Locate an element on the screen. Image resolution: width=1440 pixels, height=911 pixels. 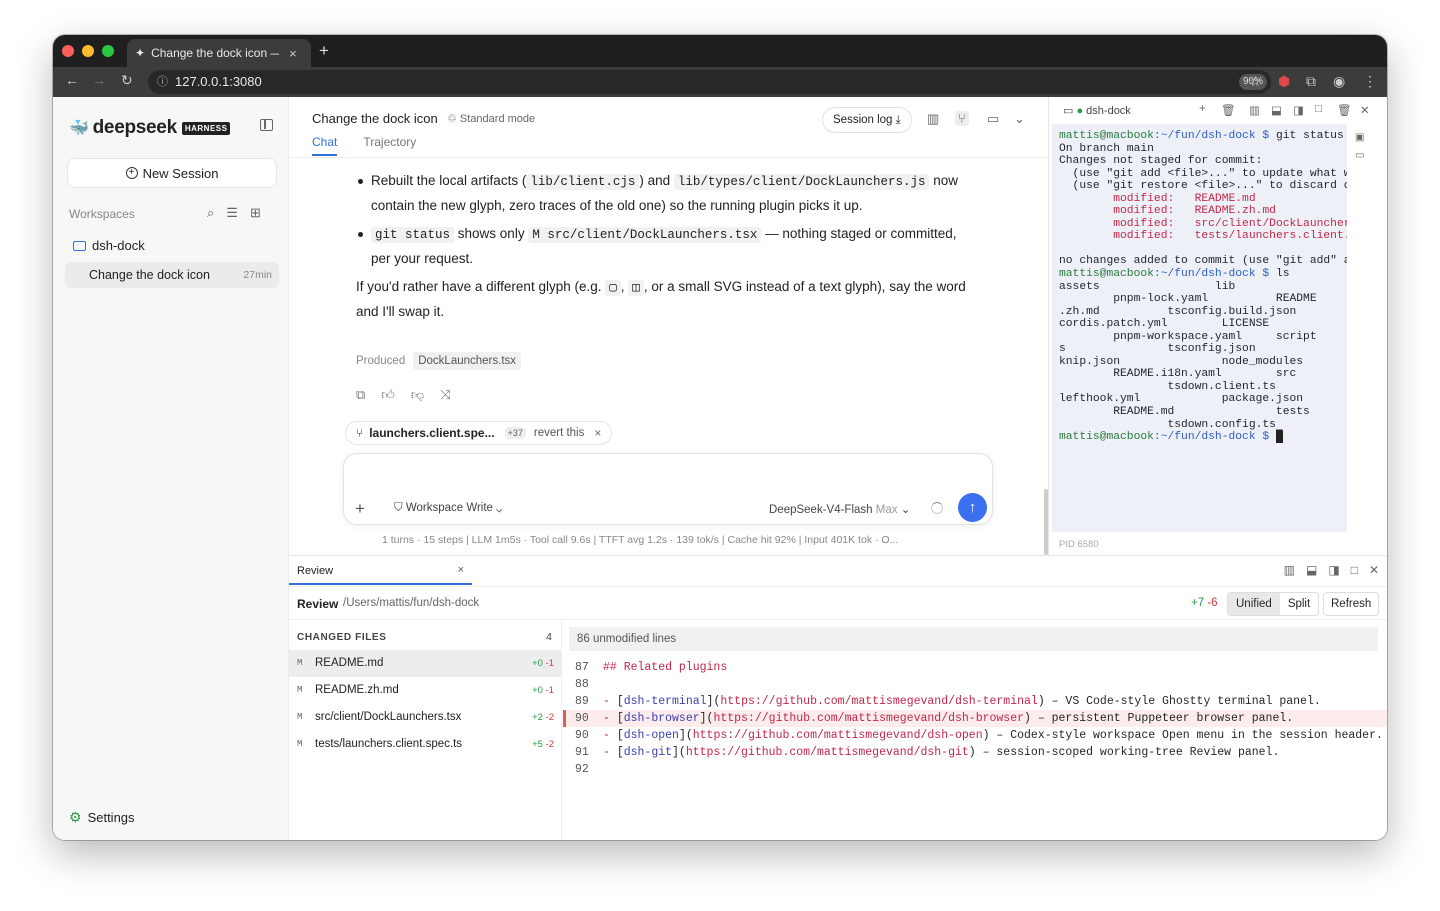
tab-trajectory: Trajectory is located at coordinates (389, 145).